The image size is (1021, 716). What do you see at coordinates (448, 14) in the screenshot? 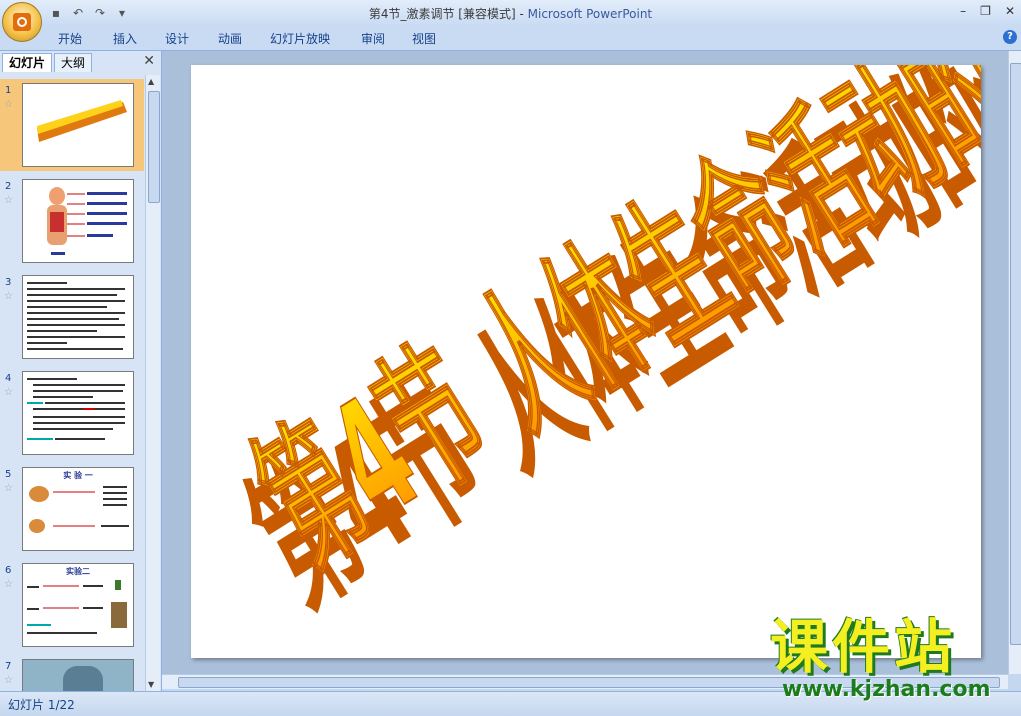
I see `document-title: 第4节_激素调节 [兼容模式] -` at bounding box center [448, 14].